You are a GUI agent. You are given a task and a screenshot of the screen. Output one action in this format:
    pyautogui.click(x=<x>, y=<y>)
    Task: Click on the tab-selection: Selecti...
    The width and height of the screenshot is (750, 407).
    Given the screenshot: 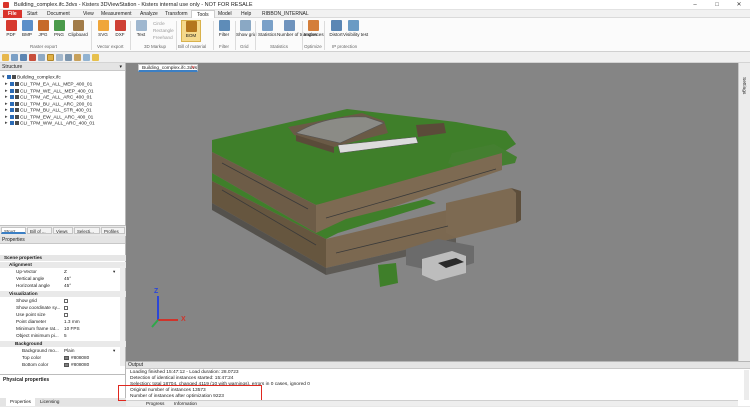 What is the action you would take?
    pyautogui.click(x=87, y=230)
    